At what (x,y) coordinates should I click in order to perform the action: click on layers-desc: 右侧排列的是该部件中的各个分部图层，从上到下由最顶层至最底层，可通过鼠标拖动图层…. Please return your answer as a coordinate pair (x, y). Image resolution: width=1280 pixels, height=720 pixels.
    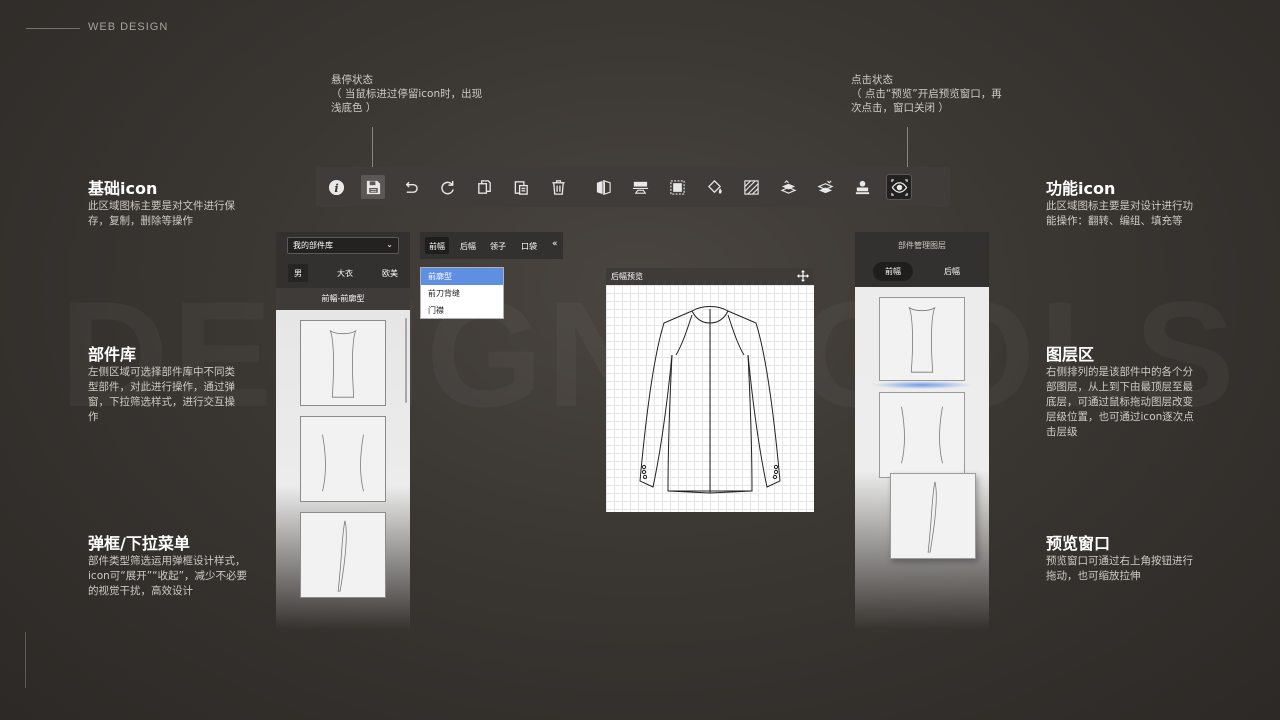
    Looking at the image, I should click on (1120, 402).